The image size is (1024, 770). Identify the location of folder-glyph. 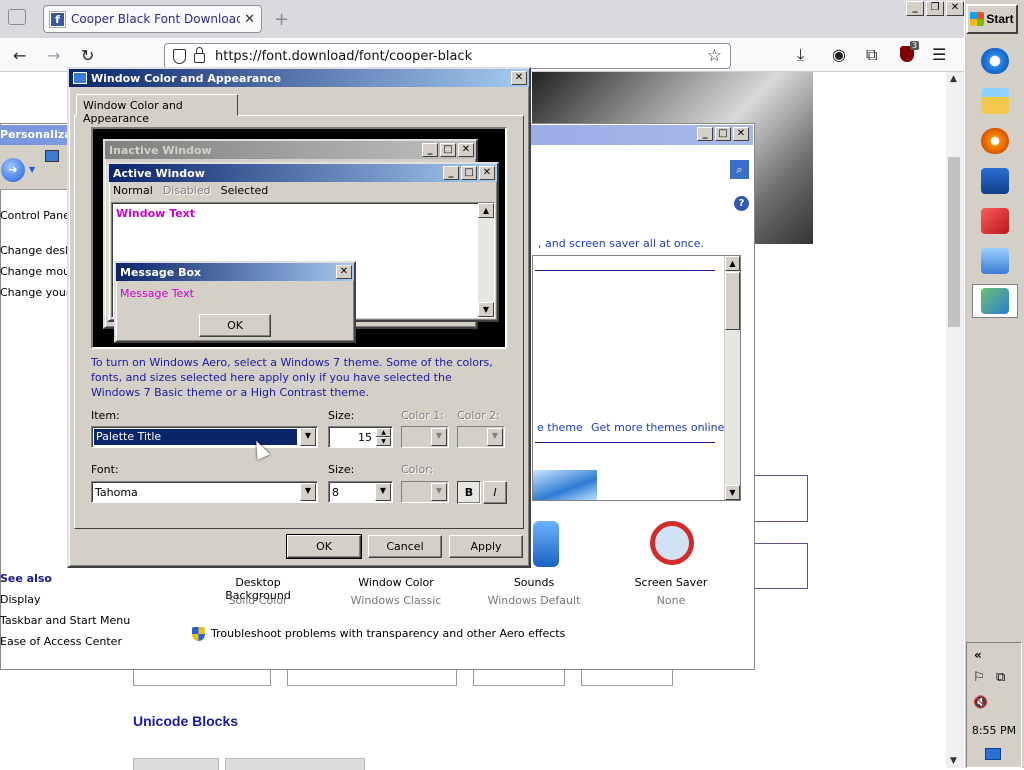
(995, 101).